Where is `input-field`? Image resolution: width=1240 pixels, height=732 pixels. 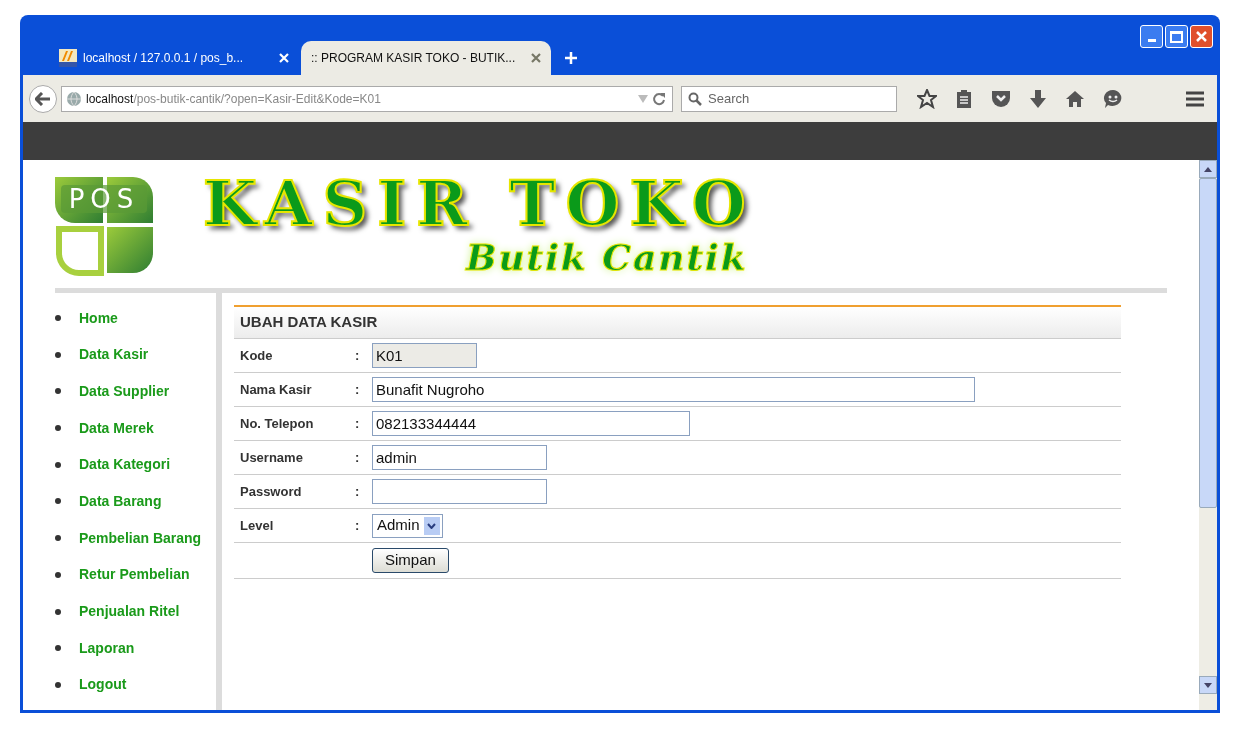
input-field is located at coordinates (459, 491).